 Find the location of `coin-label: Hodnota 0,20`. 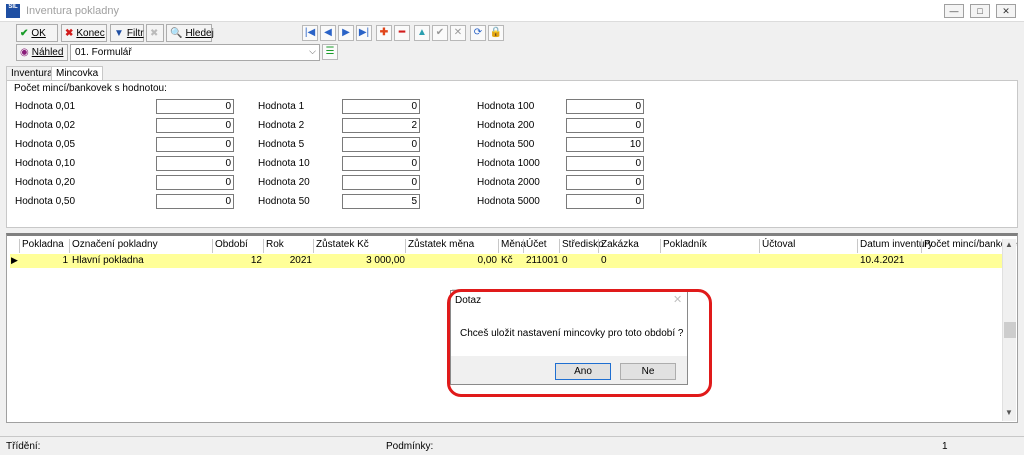

coin-label: Hodnota 0,20 is located at coordinates (45, 182).